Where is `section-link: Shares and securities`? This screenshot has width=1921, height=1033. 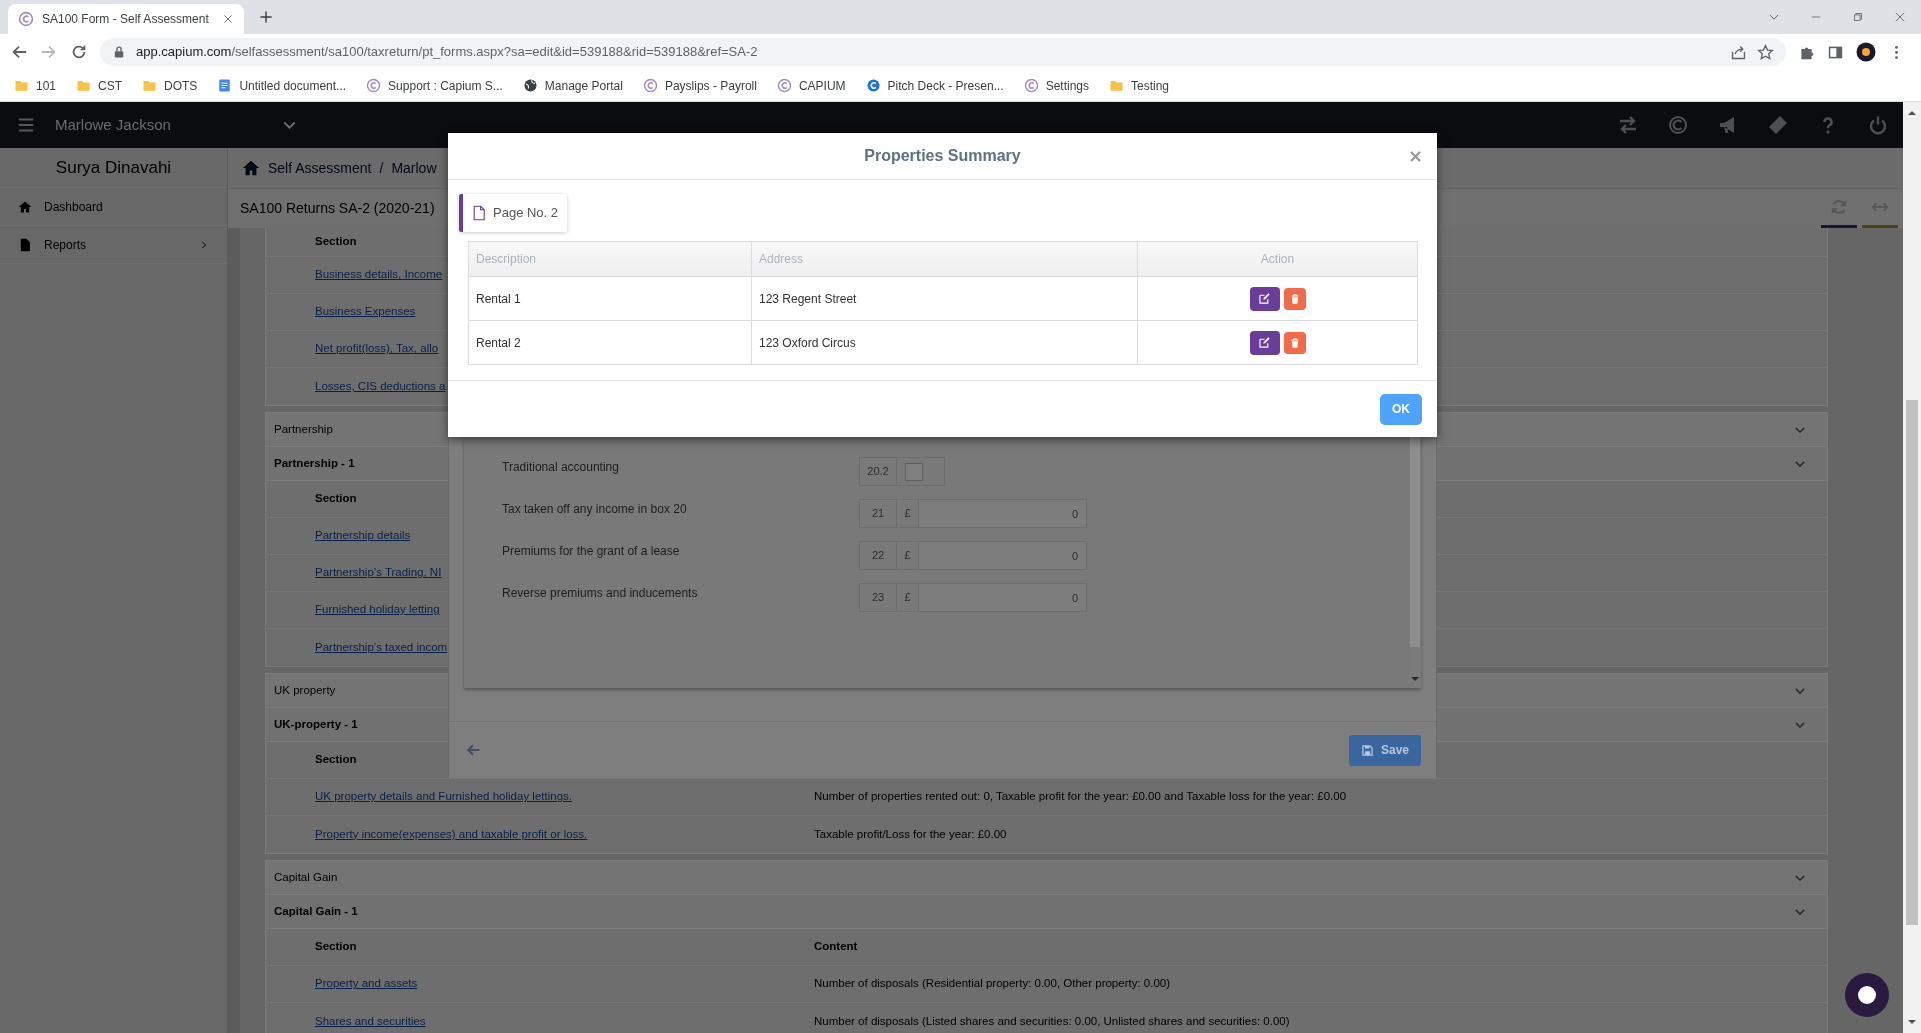 section-link: Shares and securities is located at coordinates (370, 1020).